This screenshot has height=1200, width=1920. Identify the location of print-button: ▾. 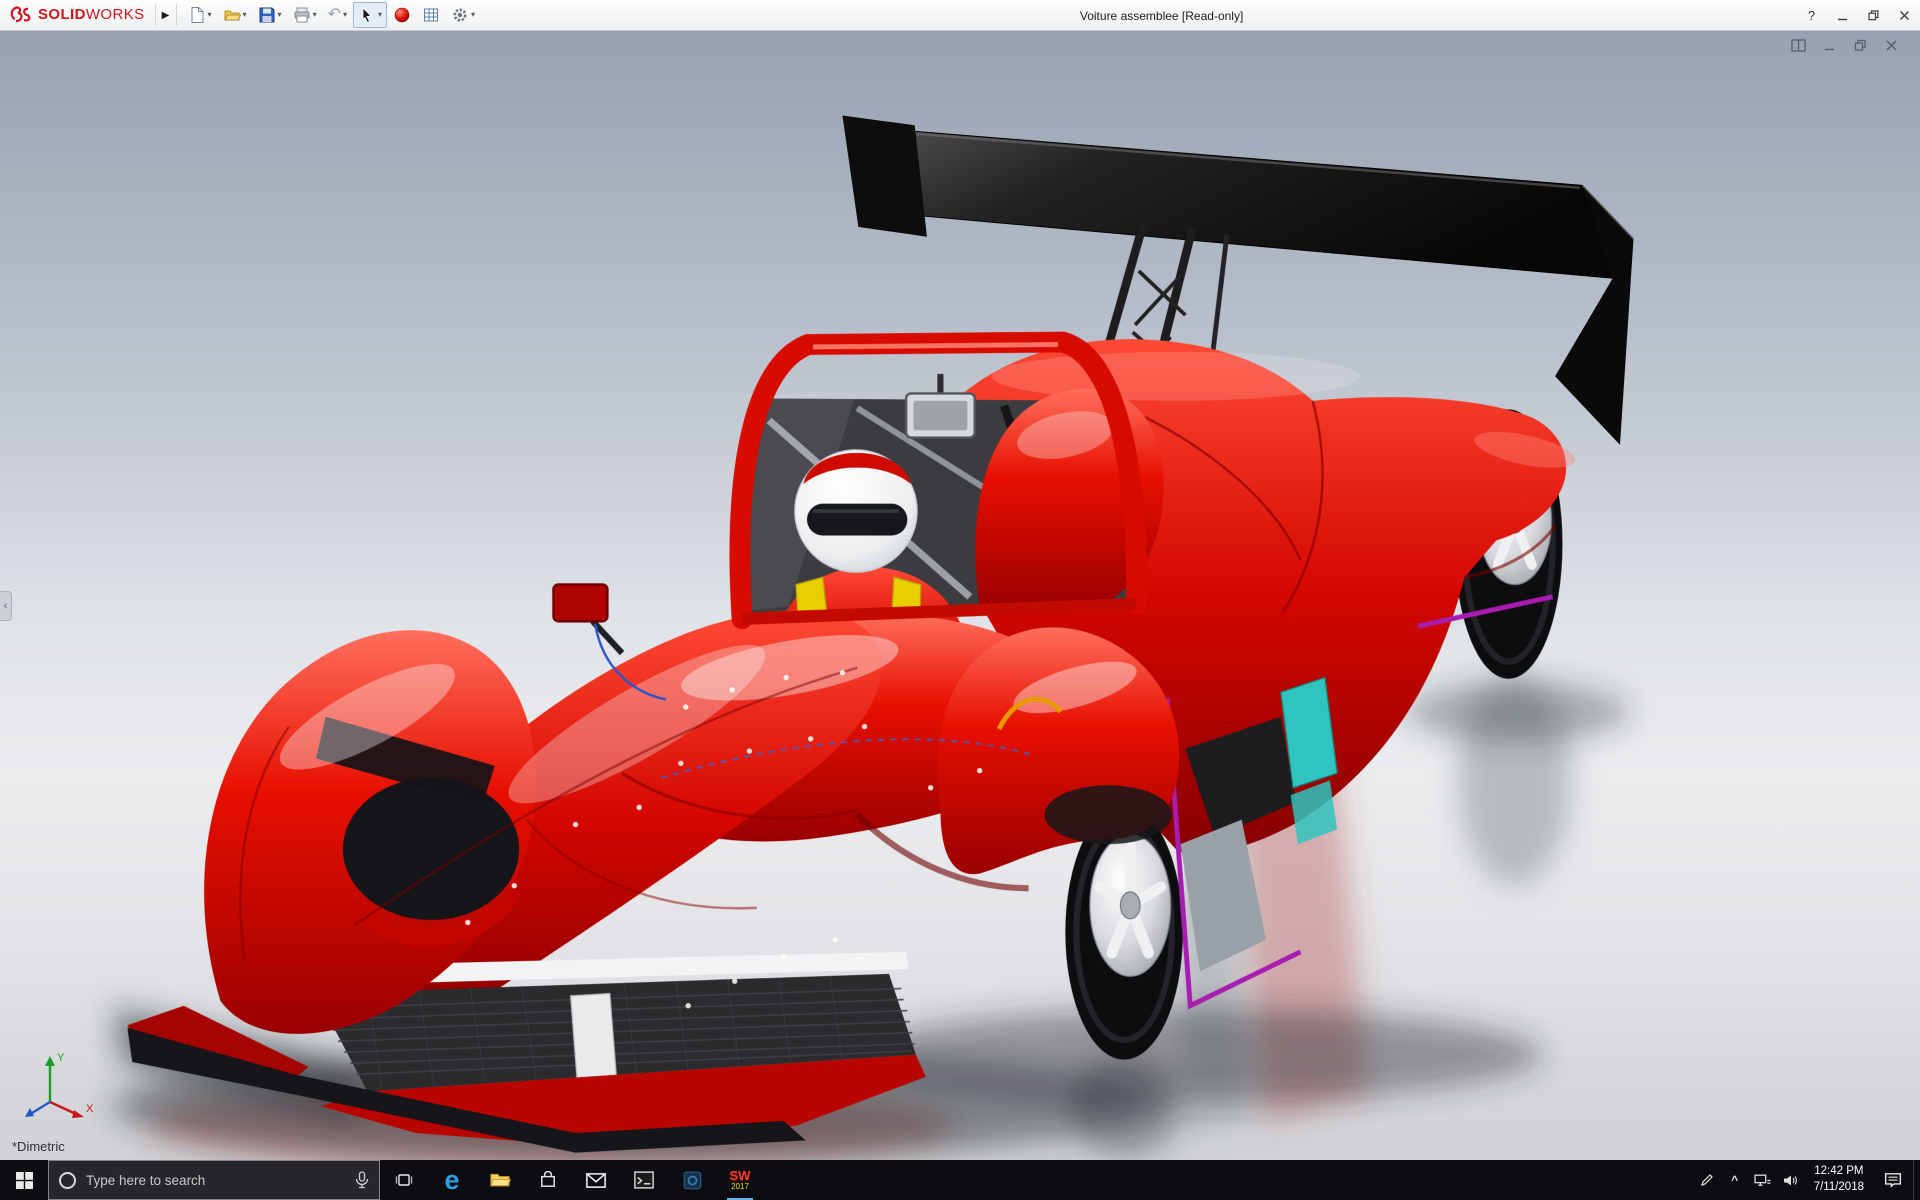
(305, 15).